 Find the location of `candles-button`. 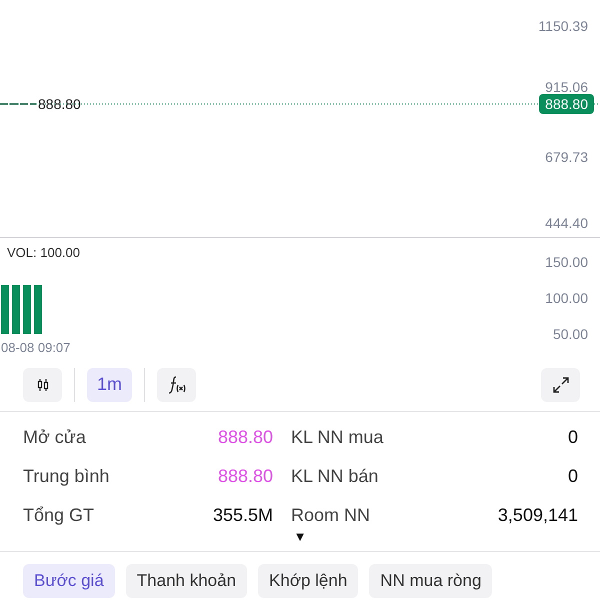

candles-button is located at coordinates (42, 385).